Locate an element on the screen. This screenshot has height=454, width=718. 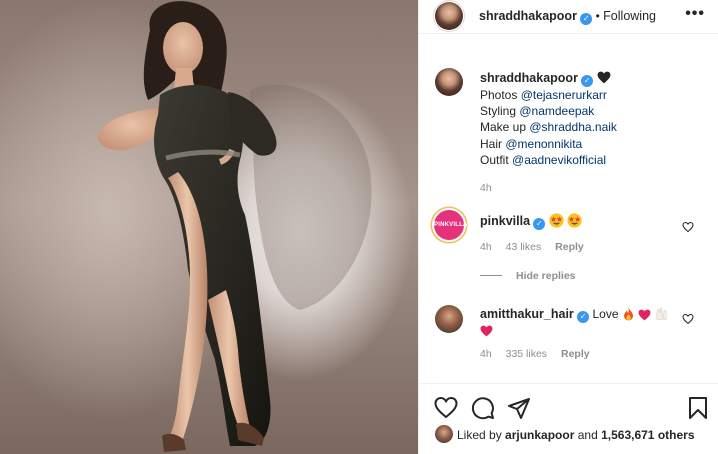
comment-likes: 335 likes is located at coordinates (526, 354).